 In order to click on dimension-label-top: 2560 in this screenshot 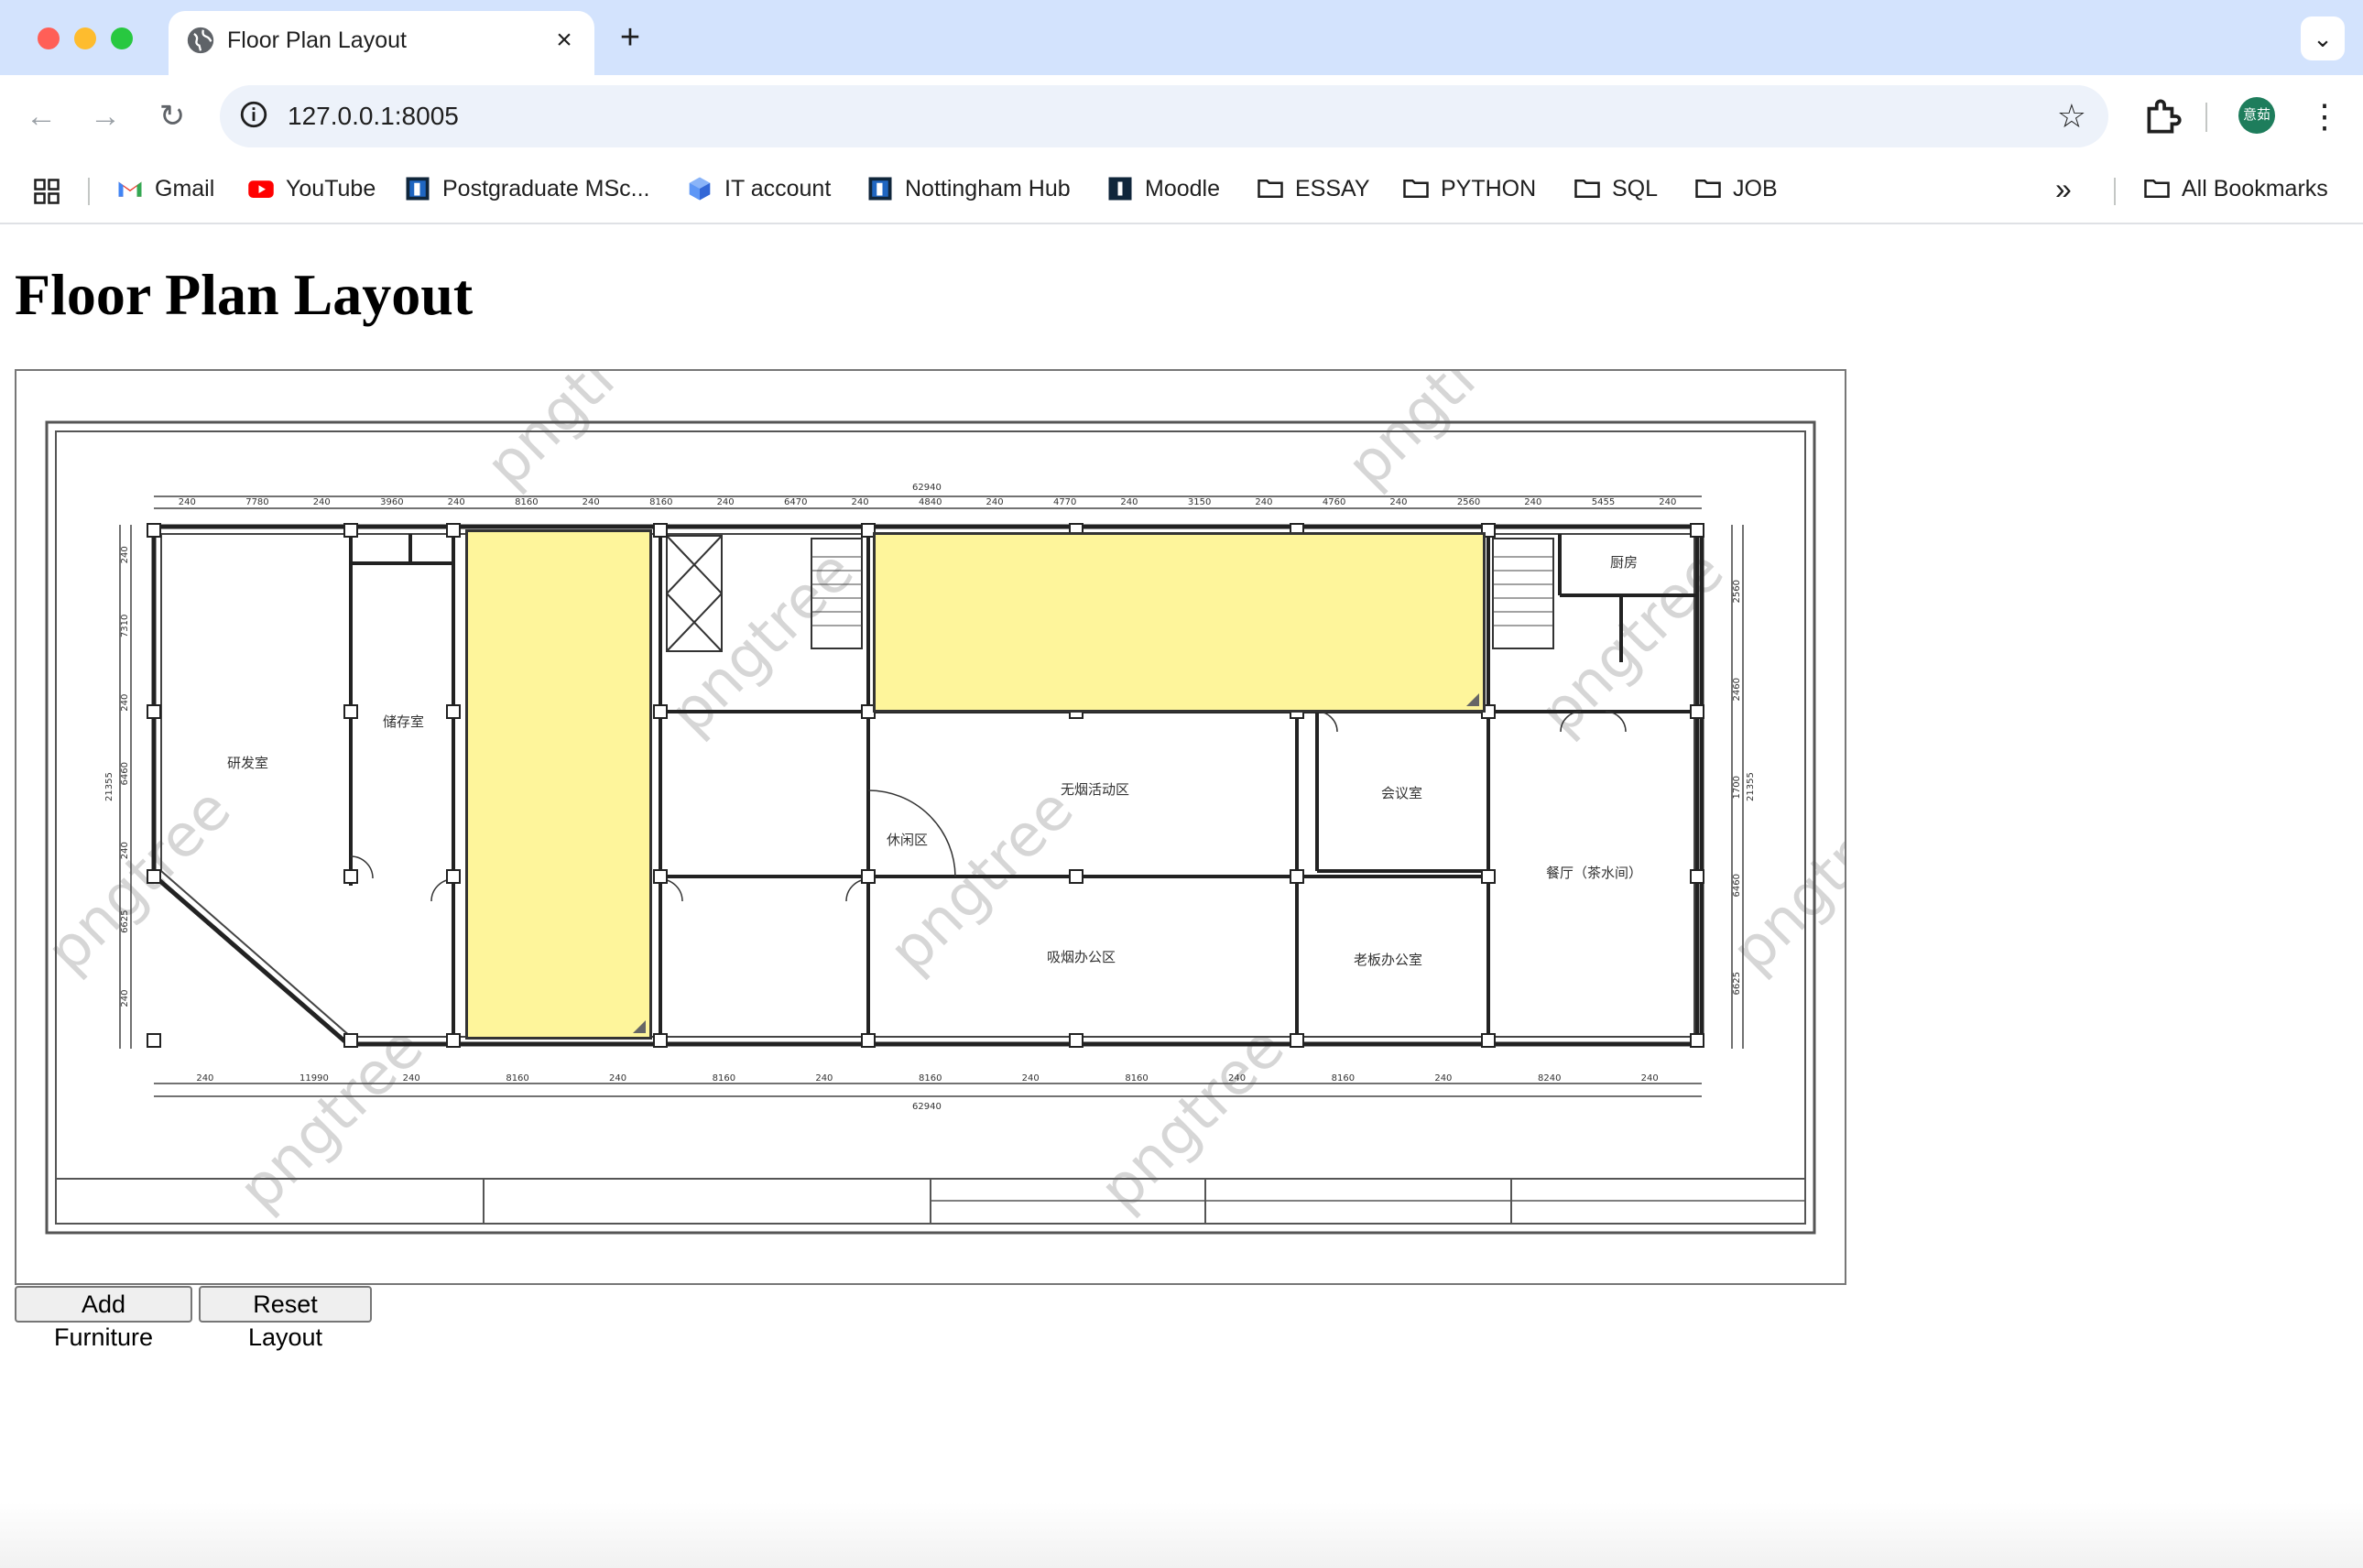, I will do `click(1468, 502)`.